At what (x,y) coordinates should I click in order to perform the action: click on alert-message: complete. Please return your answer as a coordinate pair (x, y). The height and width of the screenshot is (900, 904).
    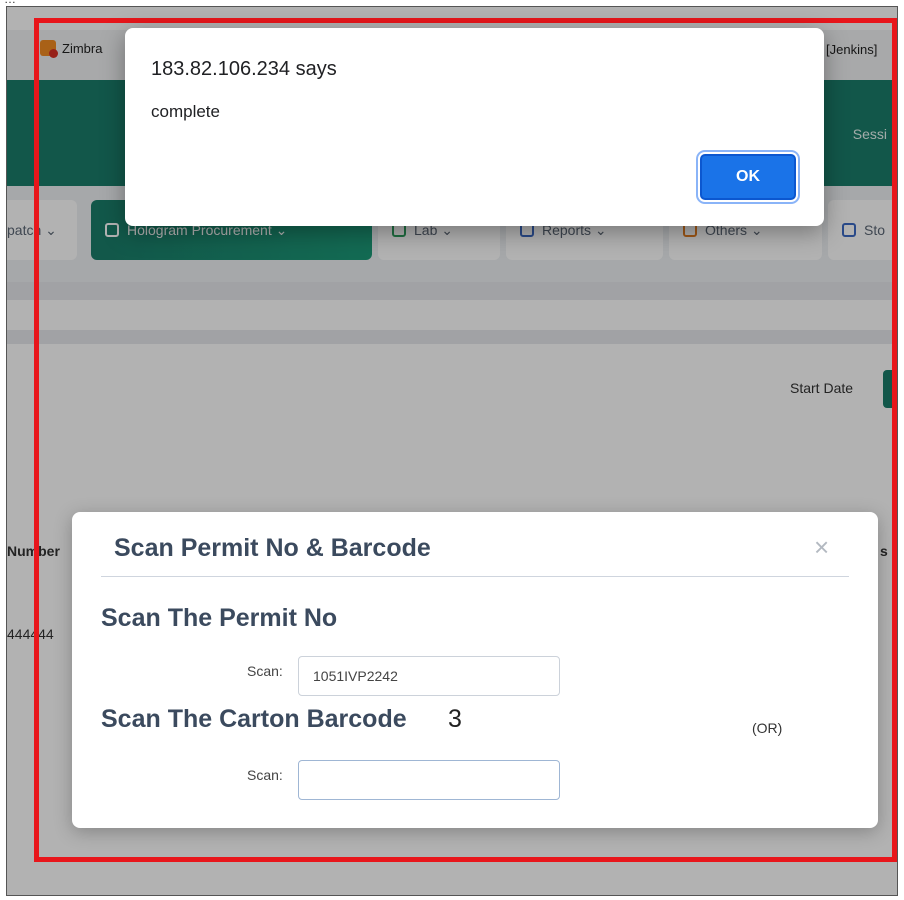
    Looking at the image, I should click on (185, 111).